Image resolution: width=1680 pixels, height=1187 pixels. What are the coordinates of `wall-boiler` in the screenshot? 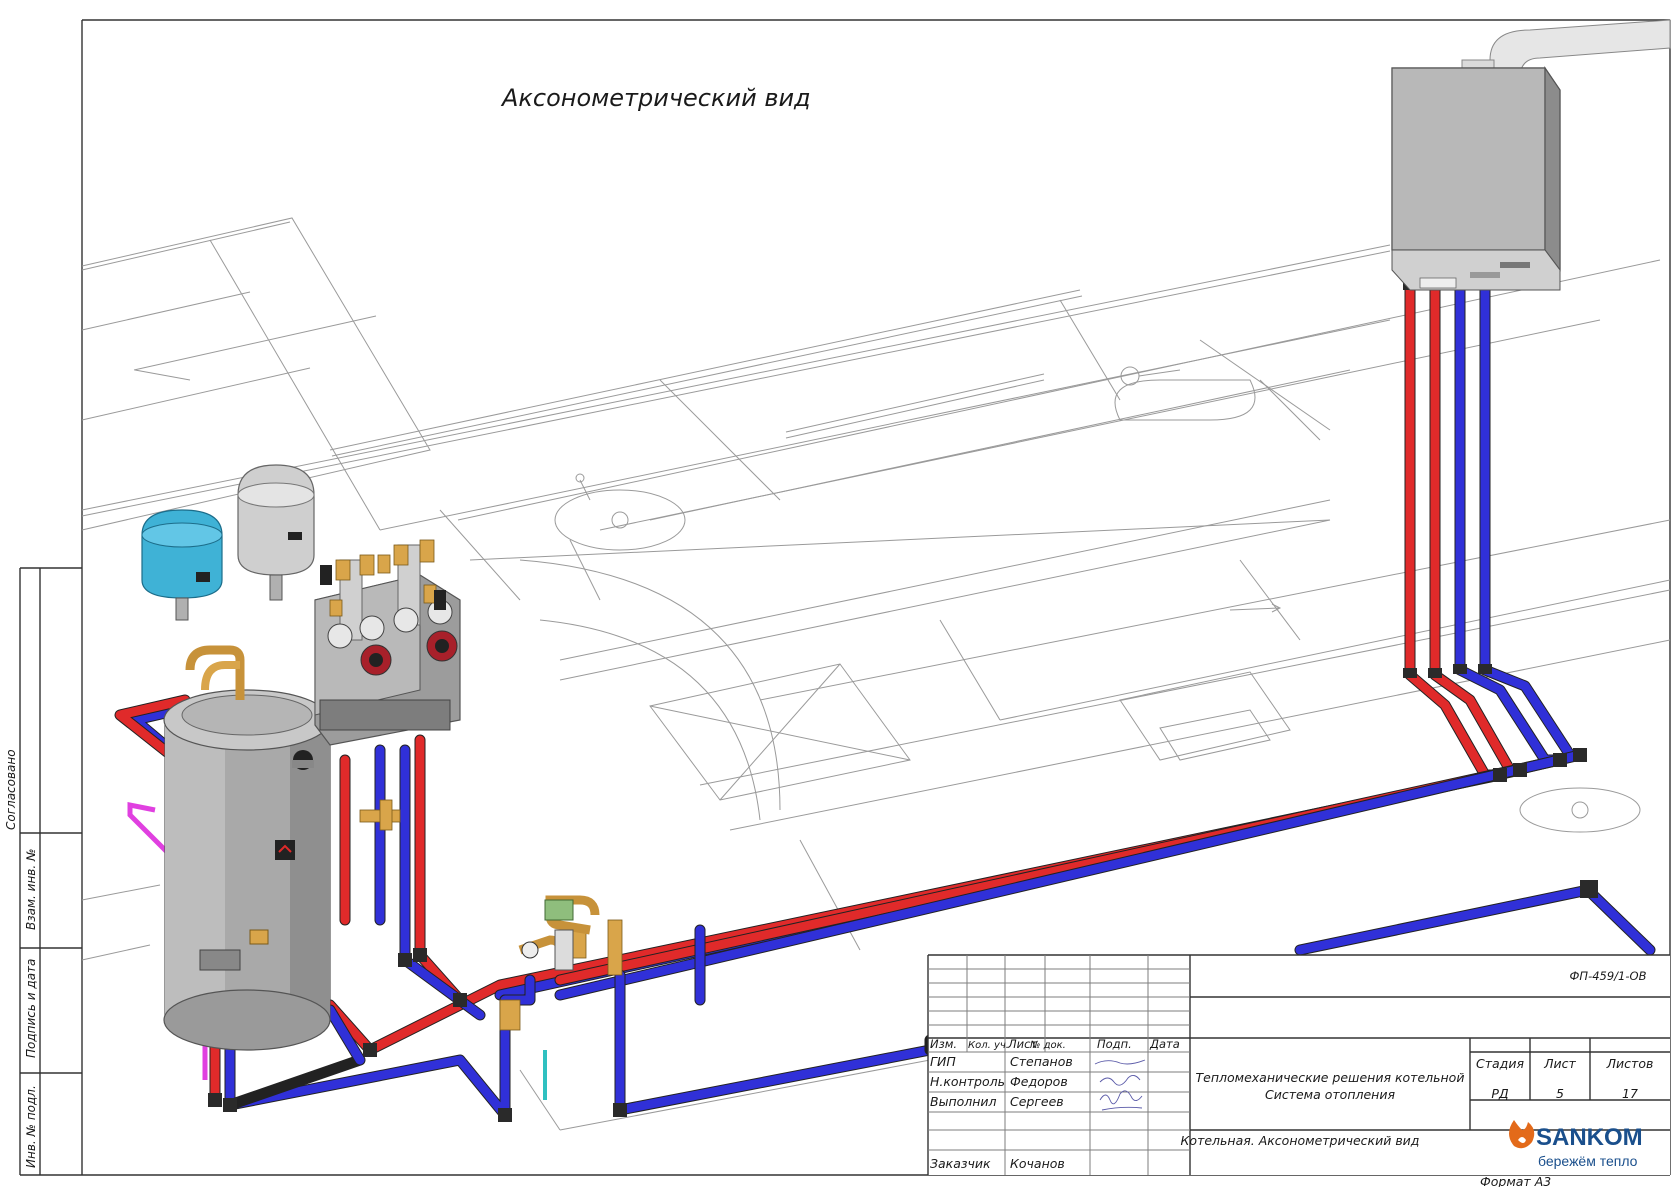 It's located at (1531, 155).